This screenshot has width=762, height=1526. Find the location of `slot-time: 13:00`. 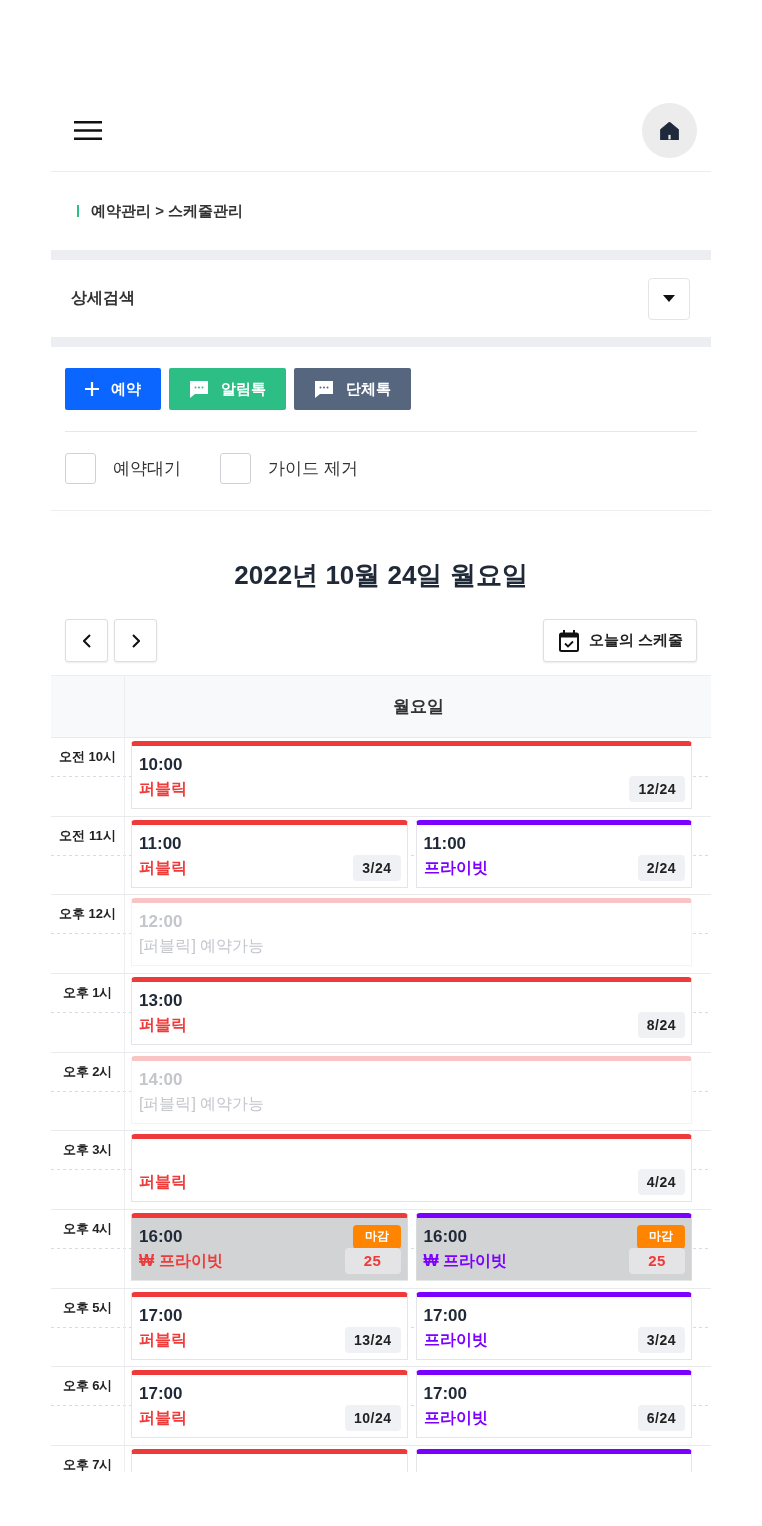

slot-time: 13:00 is located at coordinates (161, 1000).